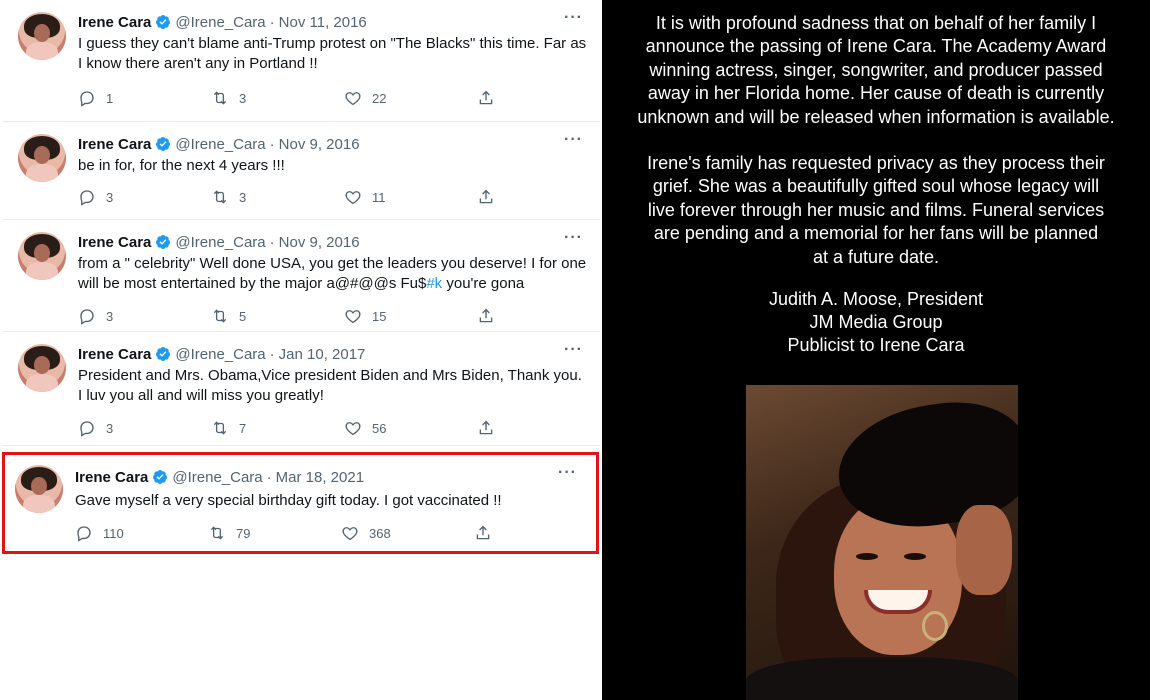  What do you see at coordinates (243, 428) in the screenshot?
I see `retweet-count: 7` at bounding box center [243, 428].